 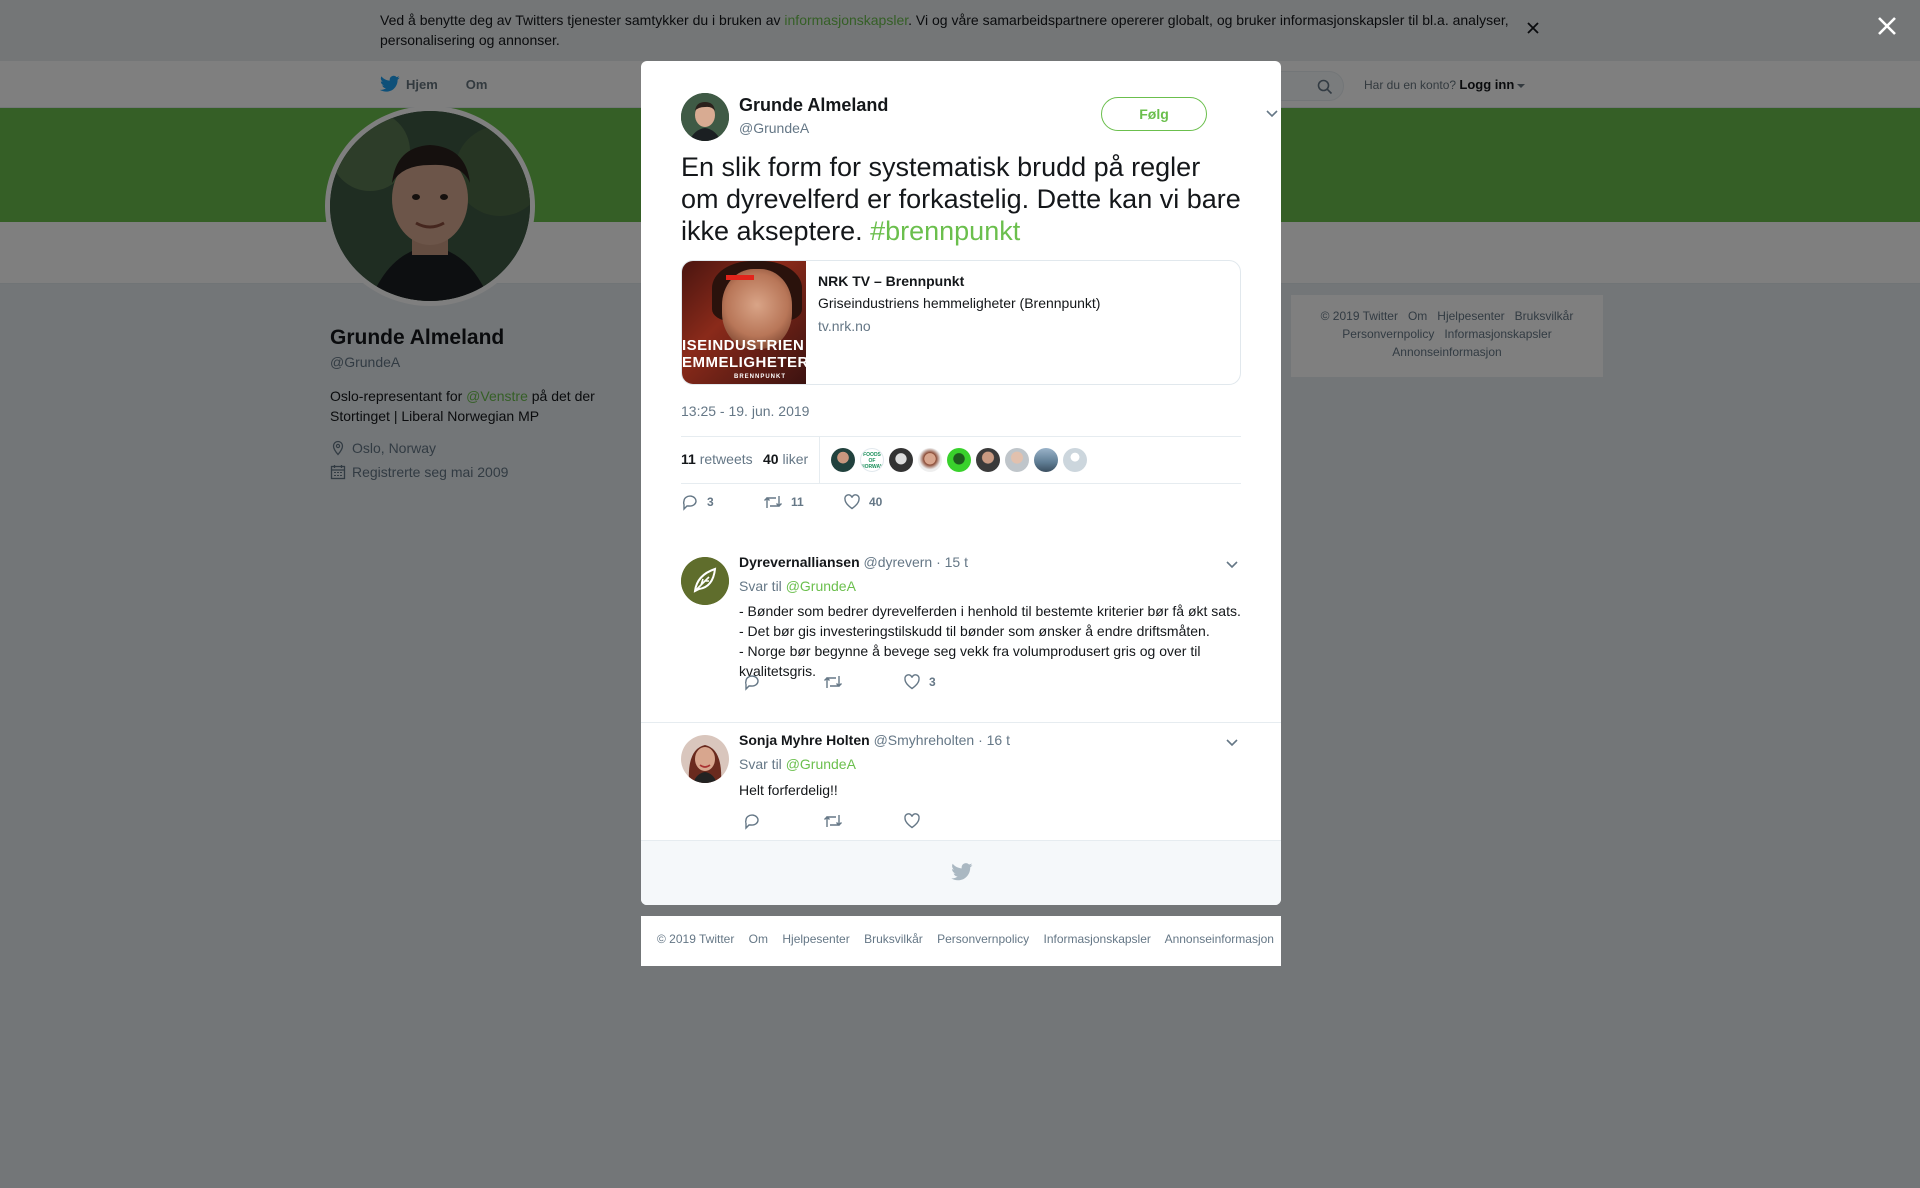 I want to click on card-domain: tv.nrk.no, so click(x=844, y=326).